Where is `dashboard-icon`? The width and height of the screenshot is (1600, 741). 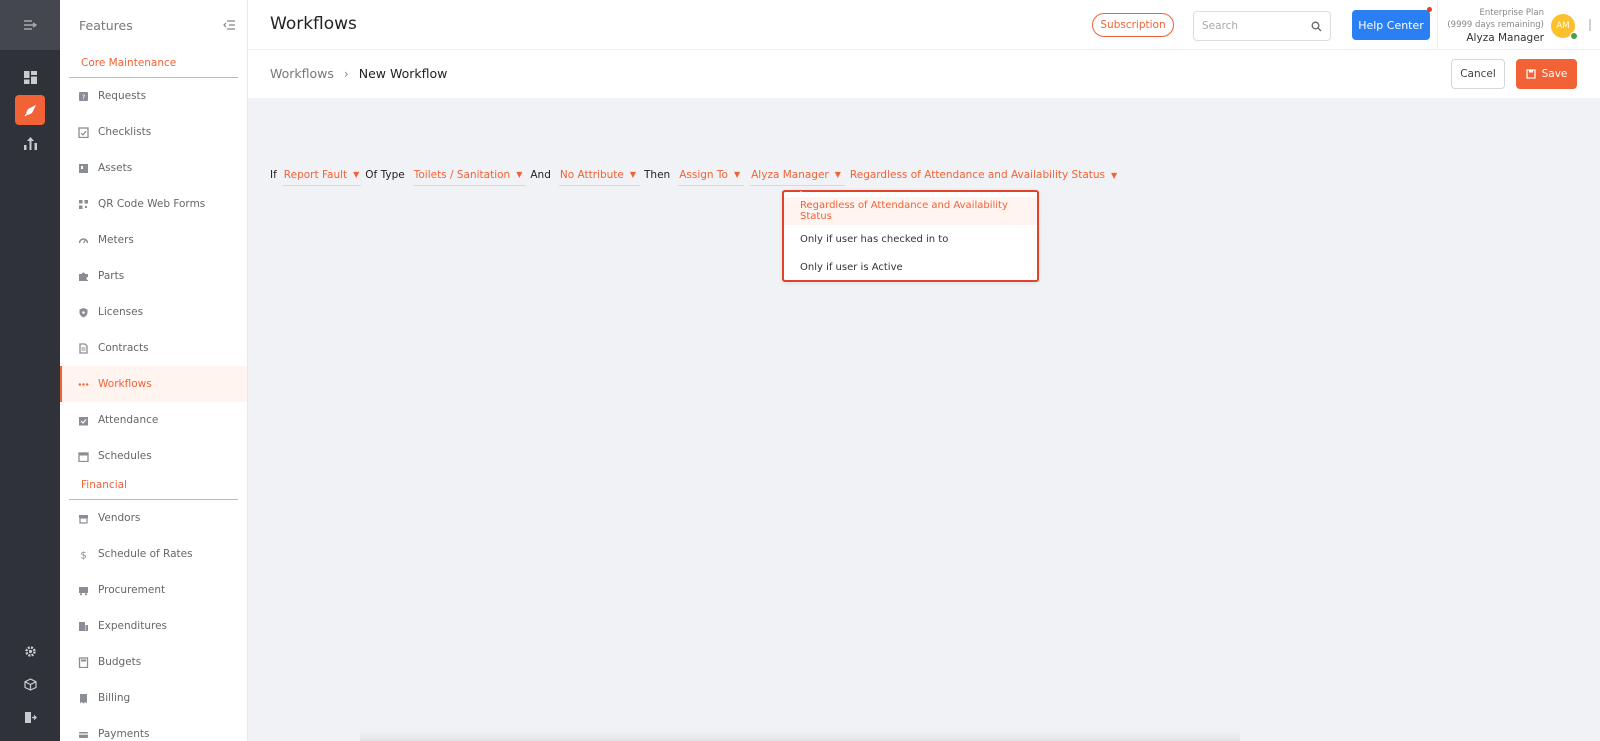
dashboard-icon is located at coordinates (30, 77).